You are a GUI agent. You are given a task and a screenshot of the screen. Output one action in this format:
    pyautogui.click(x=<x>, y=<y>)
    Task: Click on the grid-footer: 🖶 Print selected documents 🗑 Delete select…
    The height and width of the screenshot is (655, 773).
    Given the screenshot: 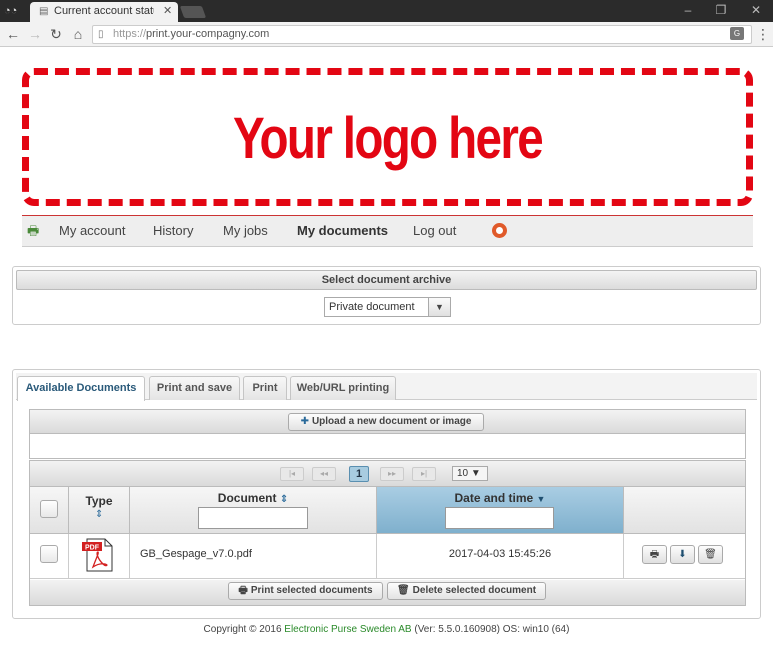 What is the action you would take?
    pyautogui.click(x=387, y=592)
    